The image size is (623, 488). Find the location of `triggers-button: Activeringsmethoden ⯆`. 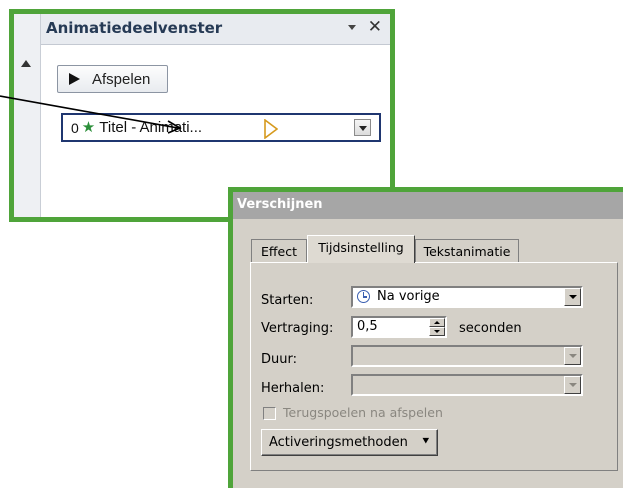

triggers-button: Activeringsmethoden ⯆ is located at coordinates (349, 442).